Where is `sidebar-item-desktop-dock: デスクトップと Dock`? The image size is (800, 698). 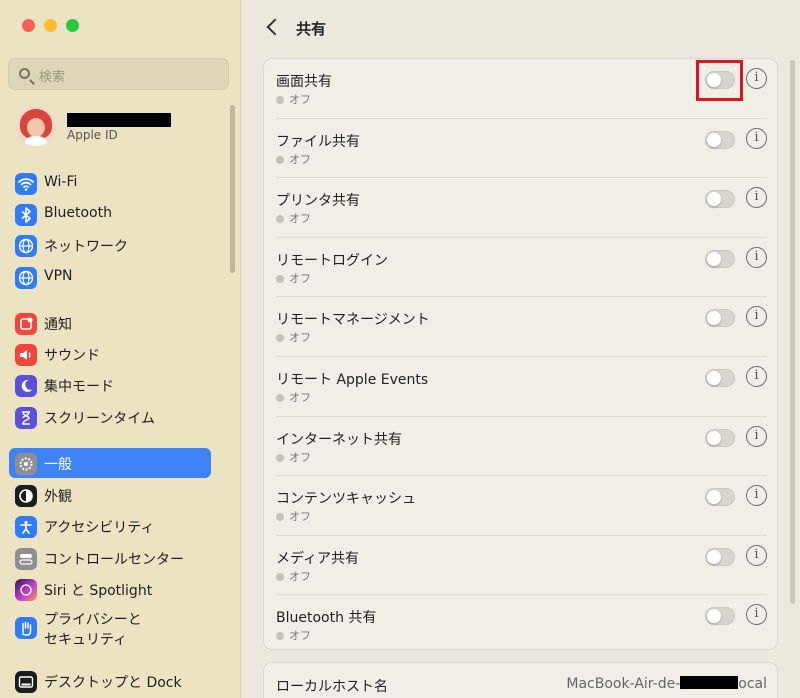
sidebar-item-desktop-dock: デスクトップと Dock is located at coordinates (110, 681).